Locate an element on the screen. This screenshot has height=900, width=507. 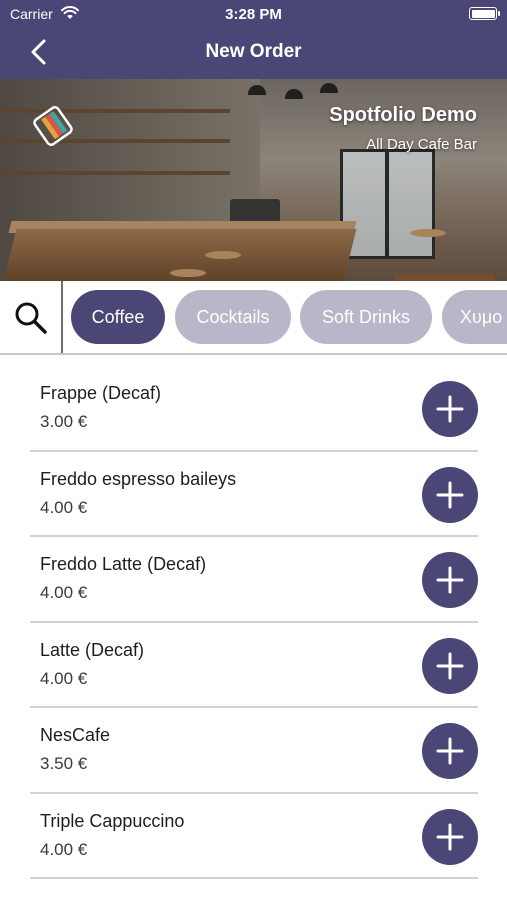
status-bar: Carrier 3:28 PM is located at coordinates (253, 14).